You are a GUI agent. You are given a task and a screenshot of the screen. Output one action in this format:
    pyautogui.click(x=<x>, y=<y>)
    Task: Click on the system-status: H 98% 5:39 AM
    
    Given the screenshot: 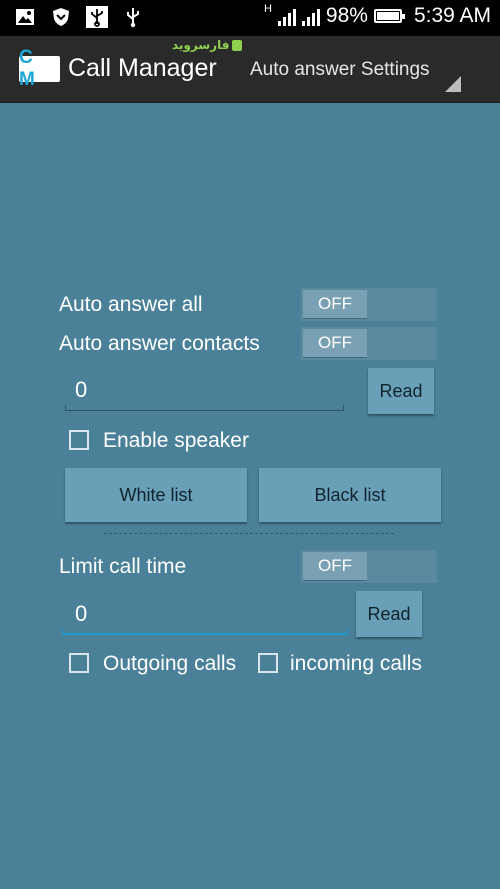 What is the action you would take?
    pyautogui.click(x=377, y=15)
    